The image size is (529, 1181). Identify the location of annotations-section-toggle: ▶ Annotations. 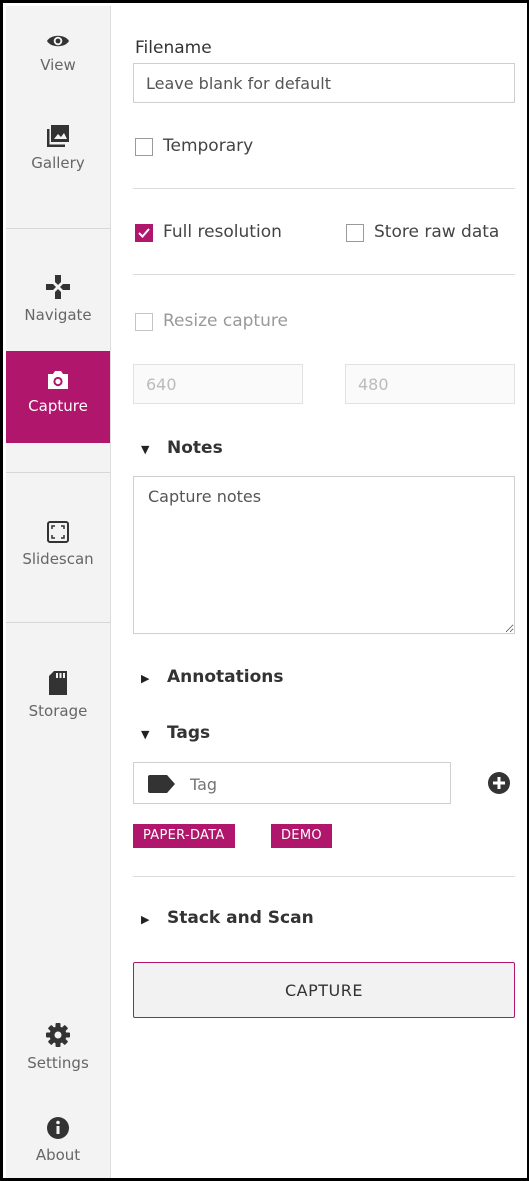
(212, 677).